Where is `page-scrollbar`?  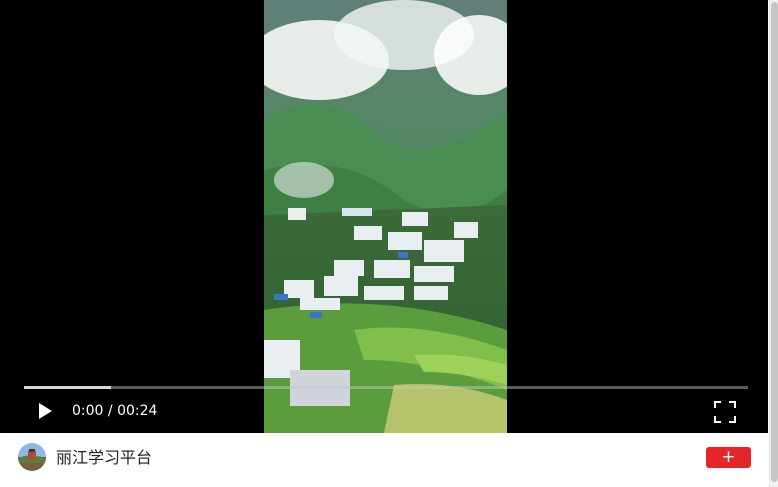 page-scrollbar is located at coordinates (773, 243).